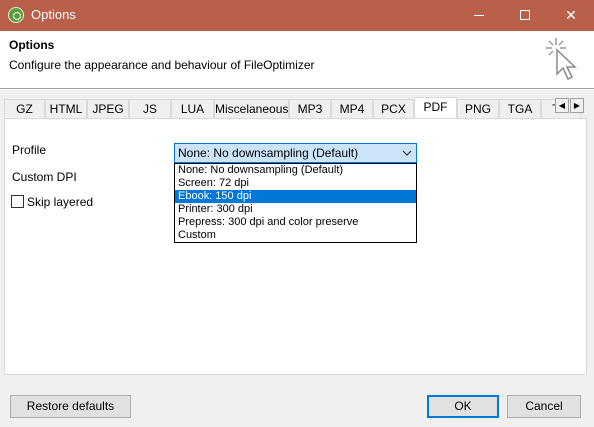 The height and width of the screenshot is (427, 594). Describe the element at coordinates (520, 108) in the screenshot. I see `tab-tga: TGA` at that location.